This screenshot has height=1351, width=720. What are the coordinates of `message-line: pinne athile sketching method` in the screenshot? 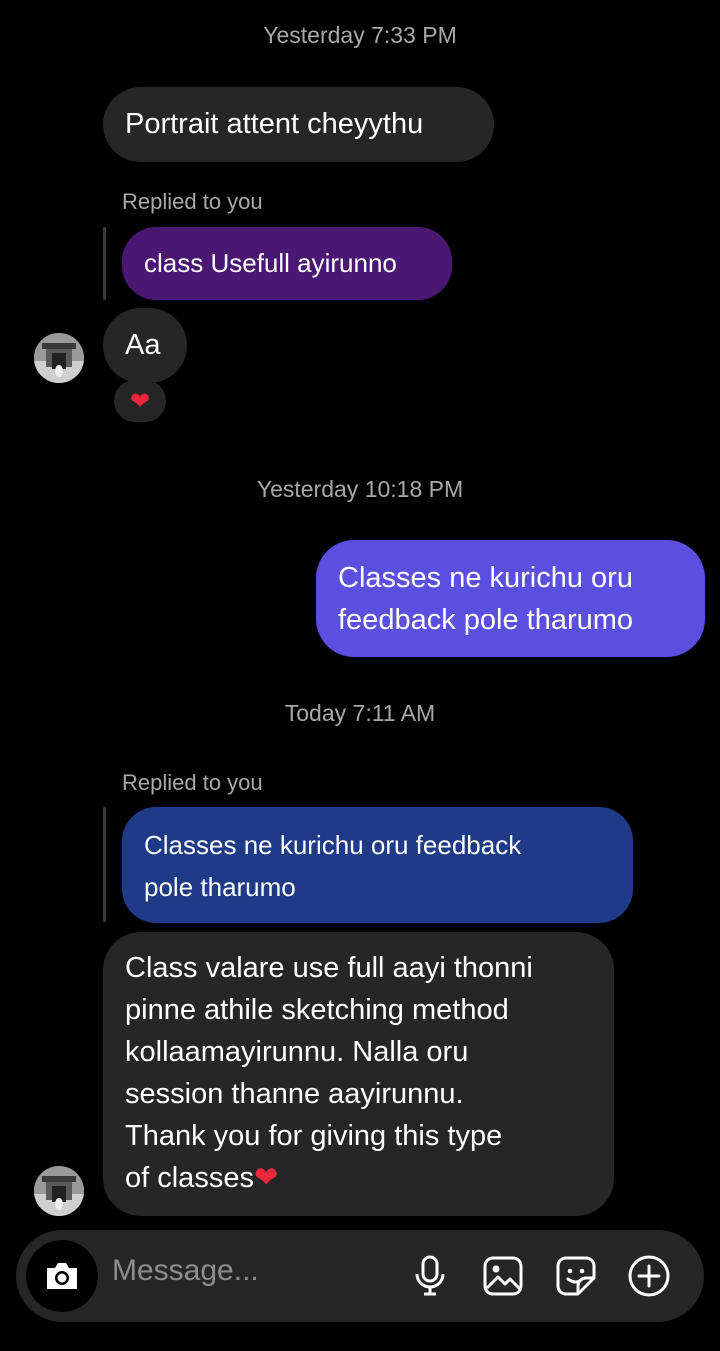 It's located at (317, 1010).